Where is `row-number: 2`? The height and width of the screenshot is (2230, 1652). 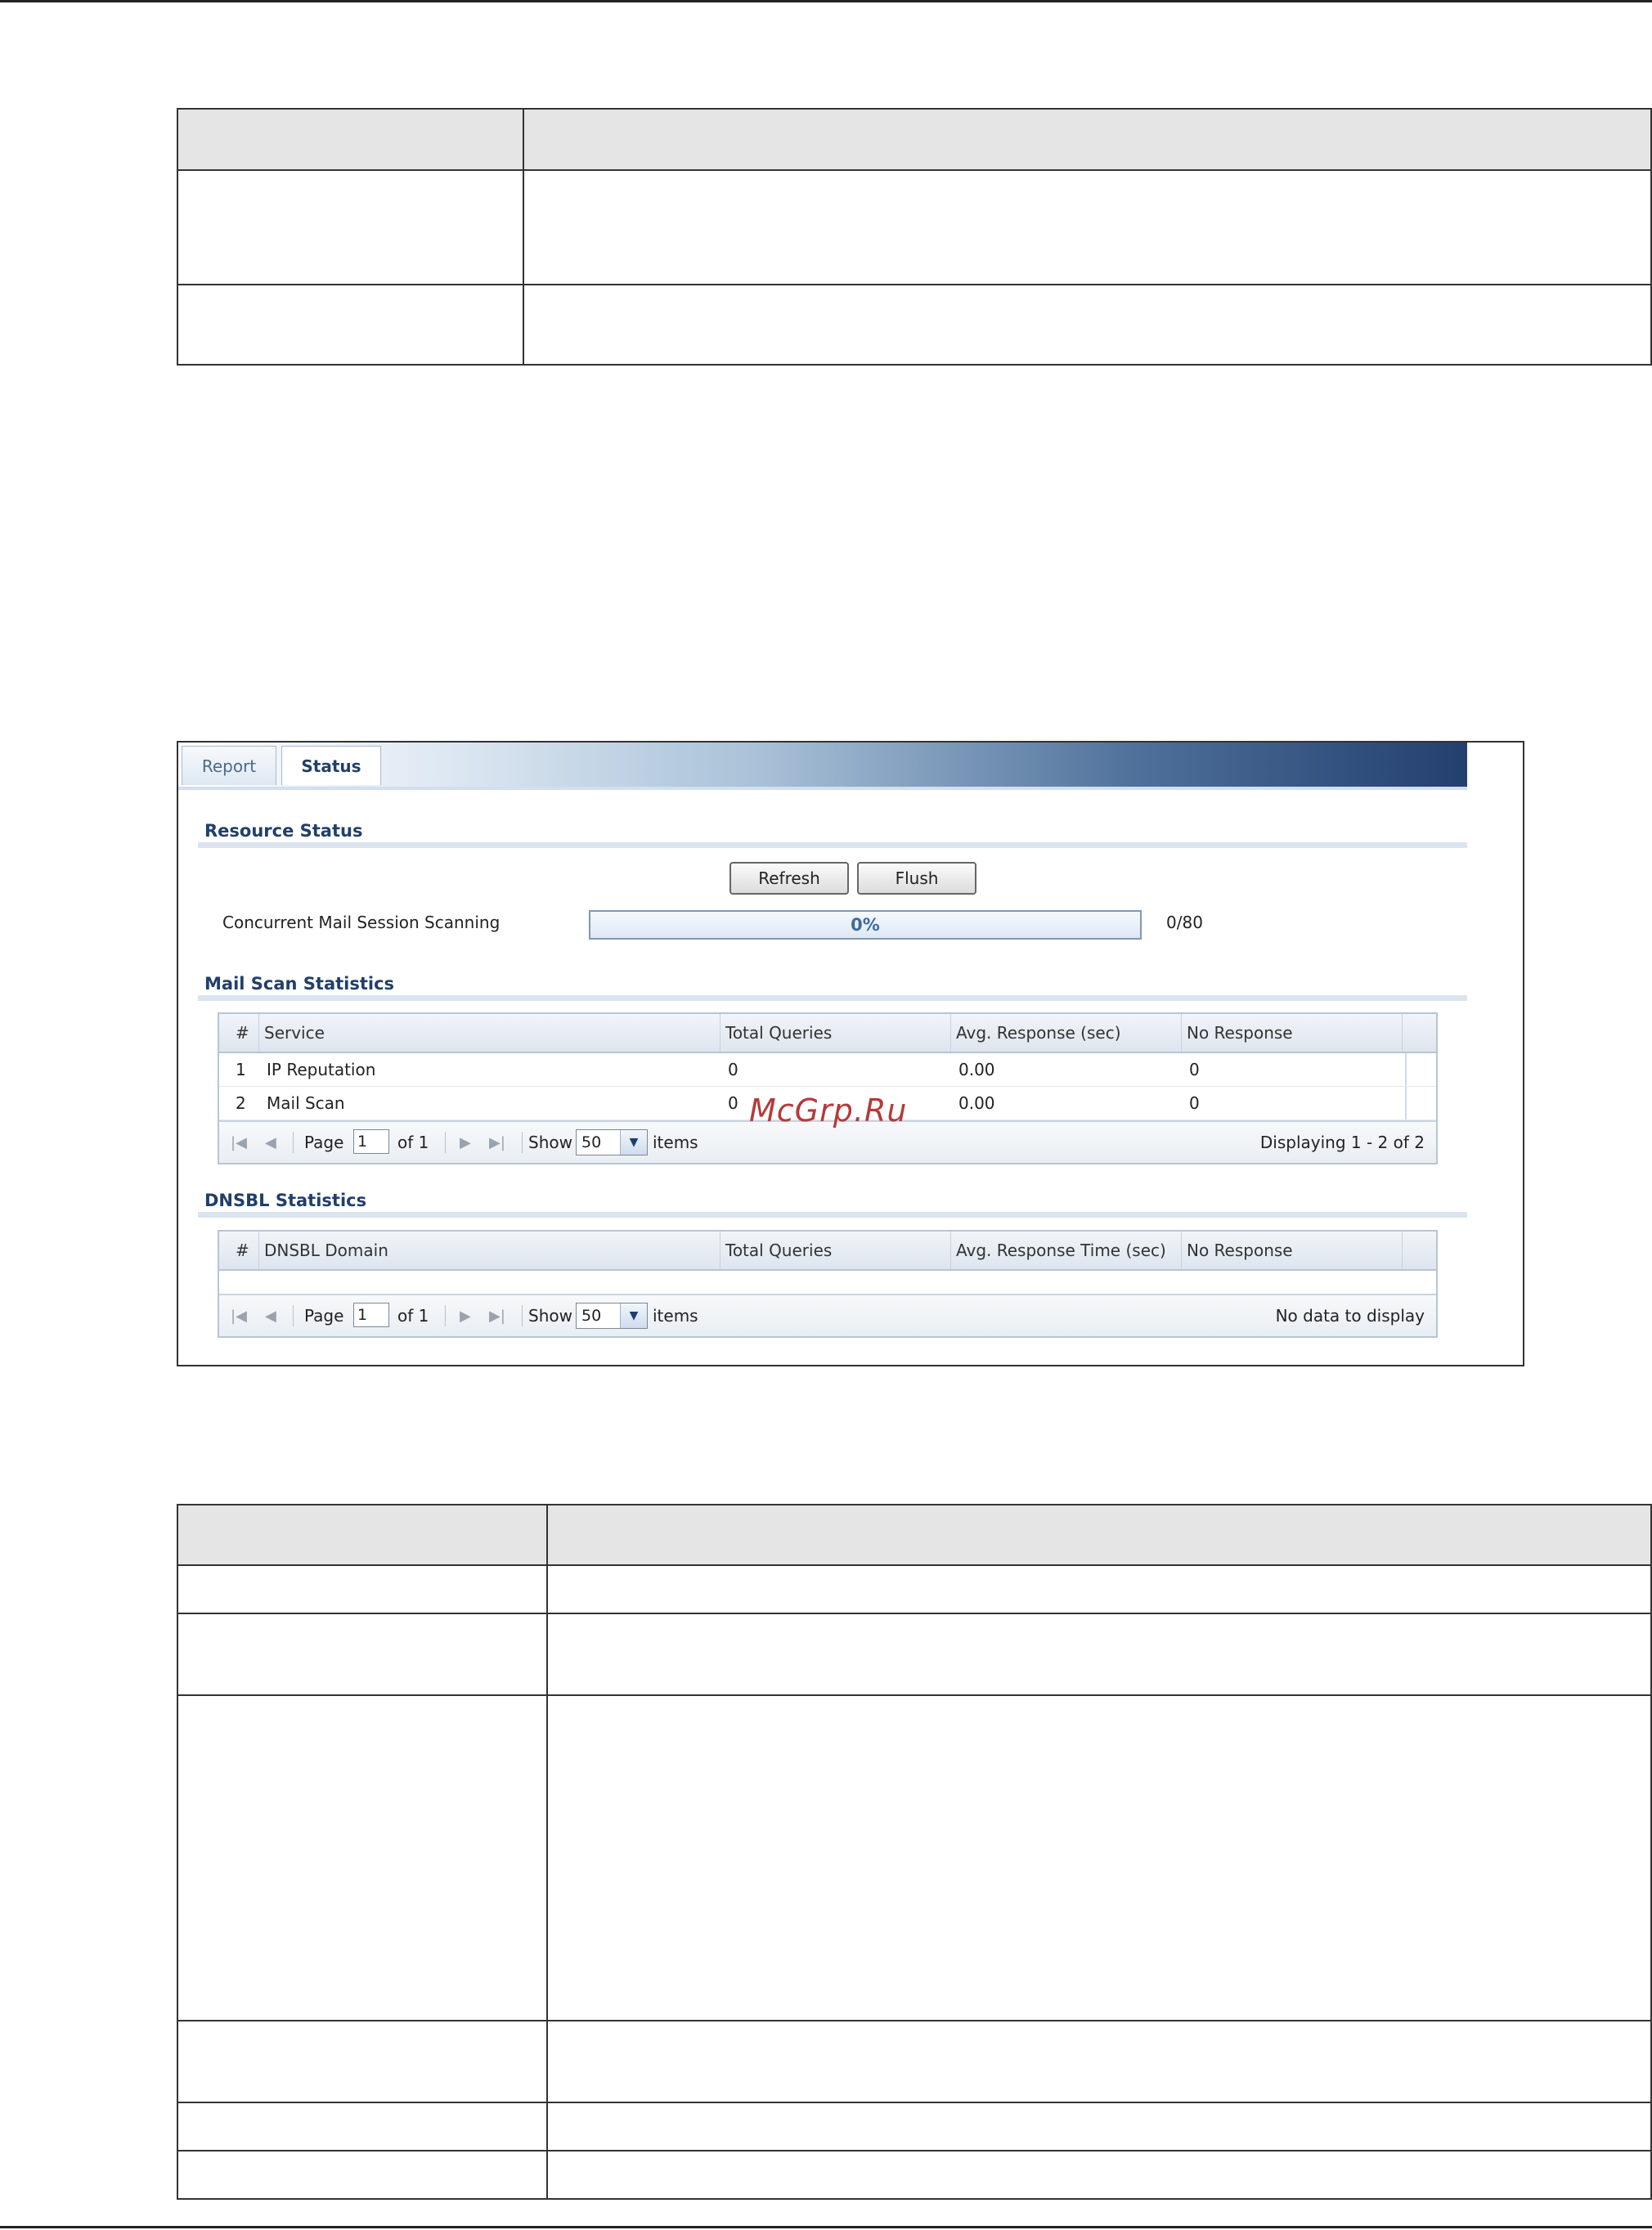 row-number: 2 is located at coordinates (241, 1103).